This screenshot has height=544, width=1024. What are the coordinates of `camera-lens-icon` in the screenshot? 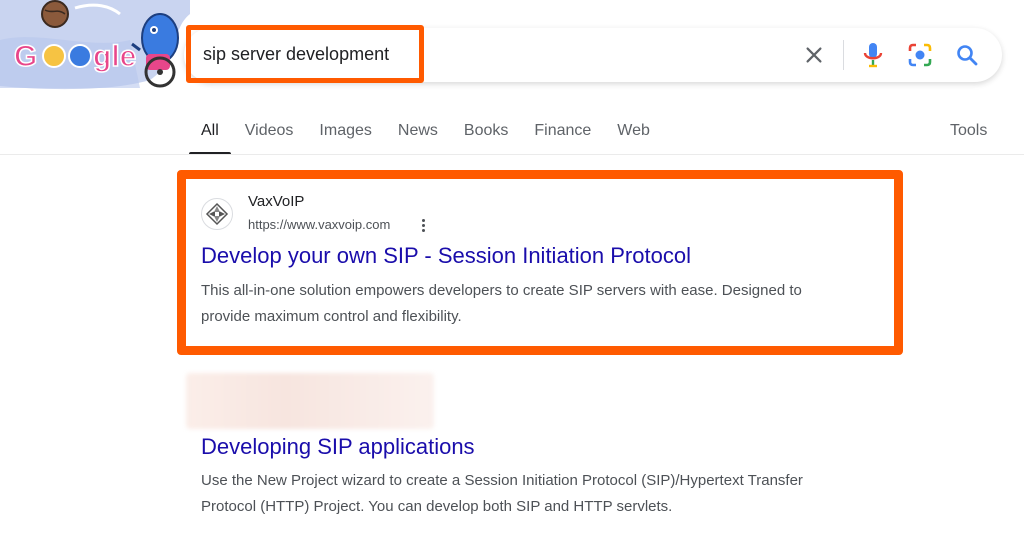 It's located at (920, 55).